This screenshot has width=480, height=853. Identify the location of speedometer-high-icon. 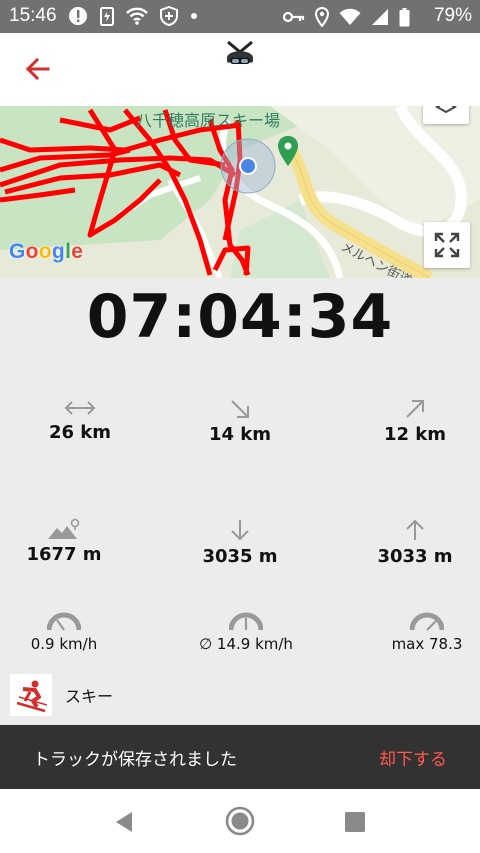
(427, 621).